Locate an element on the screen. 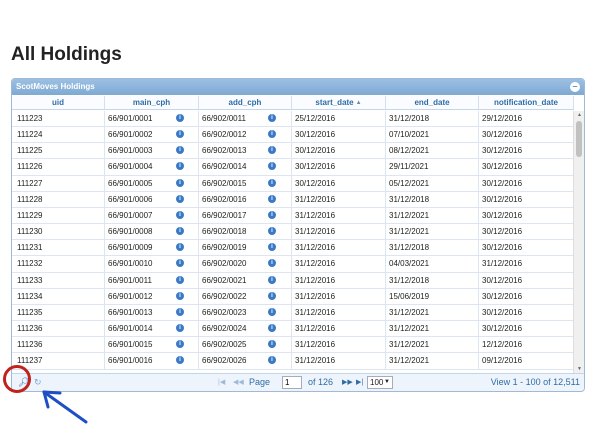 This screenshot has width=592, height=444. cell-text: 07/10/2021 is located at coordinates (409, 135).